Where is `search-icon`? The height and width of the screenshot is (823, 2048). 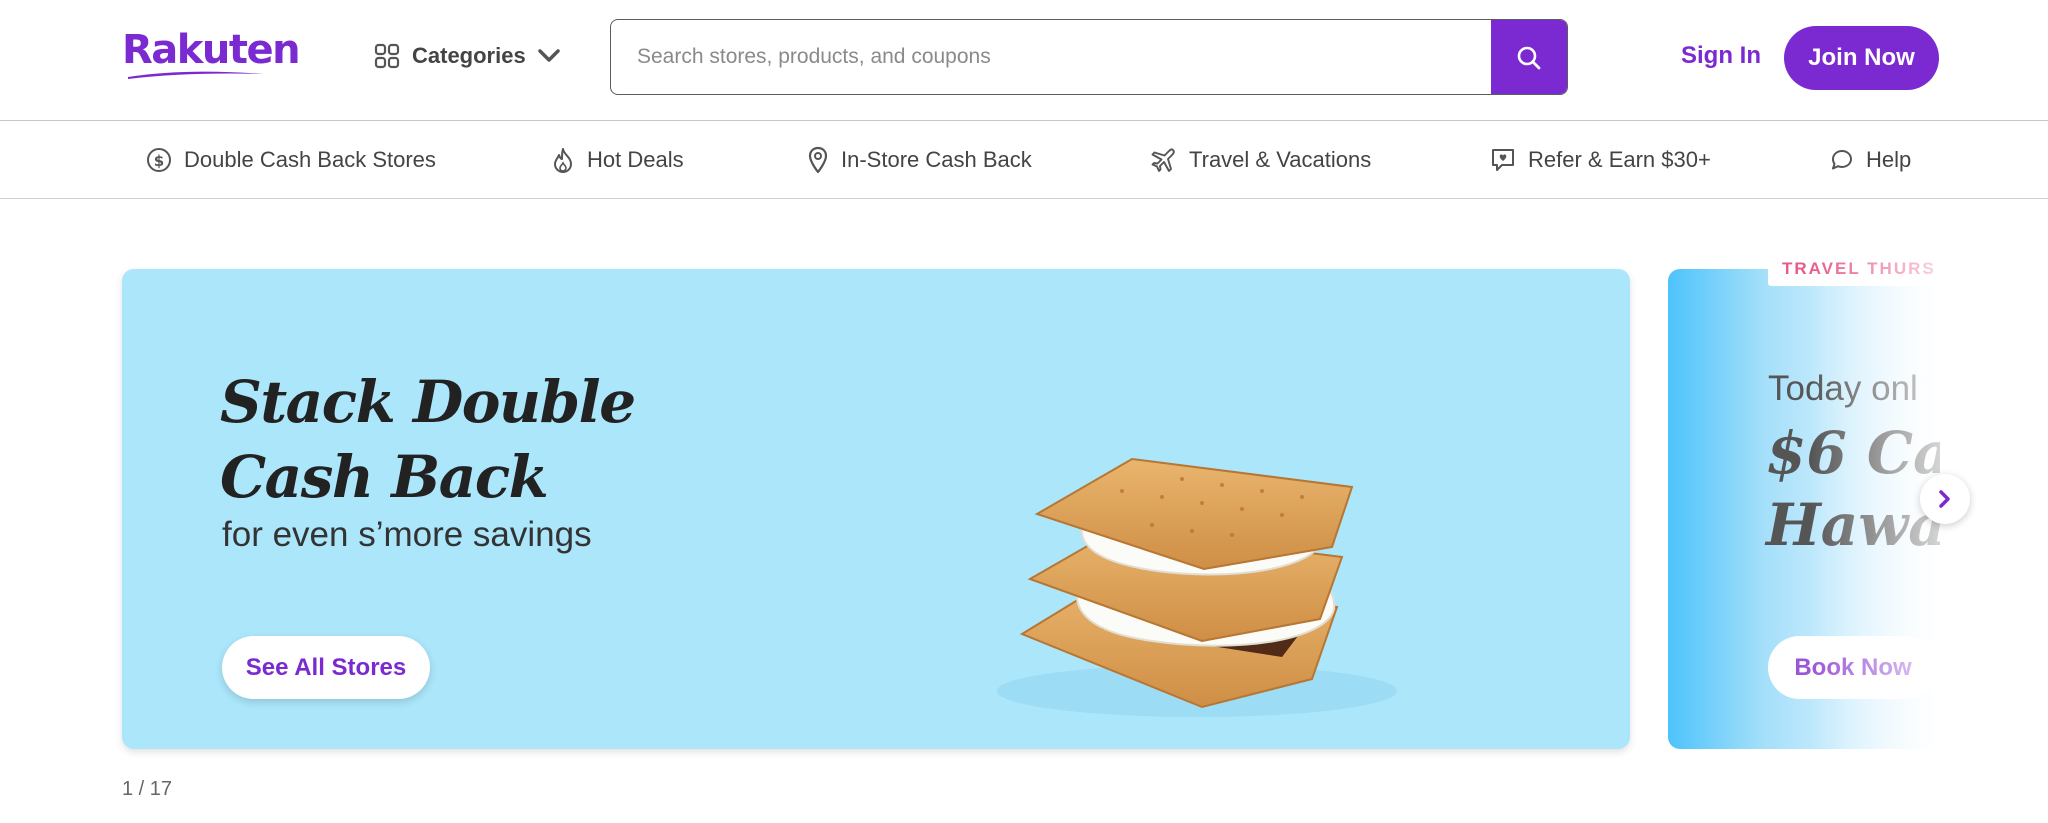
search-icon is located at coordinates (1529, 58).